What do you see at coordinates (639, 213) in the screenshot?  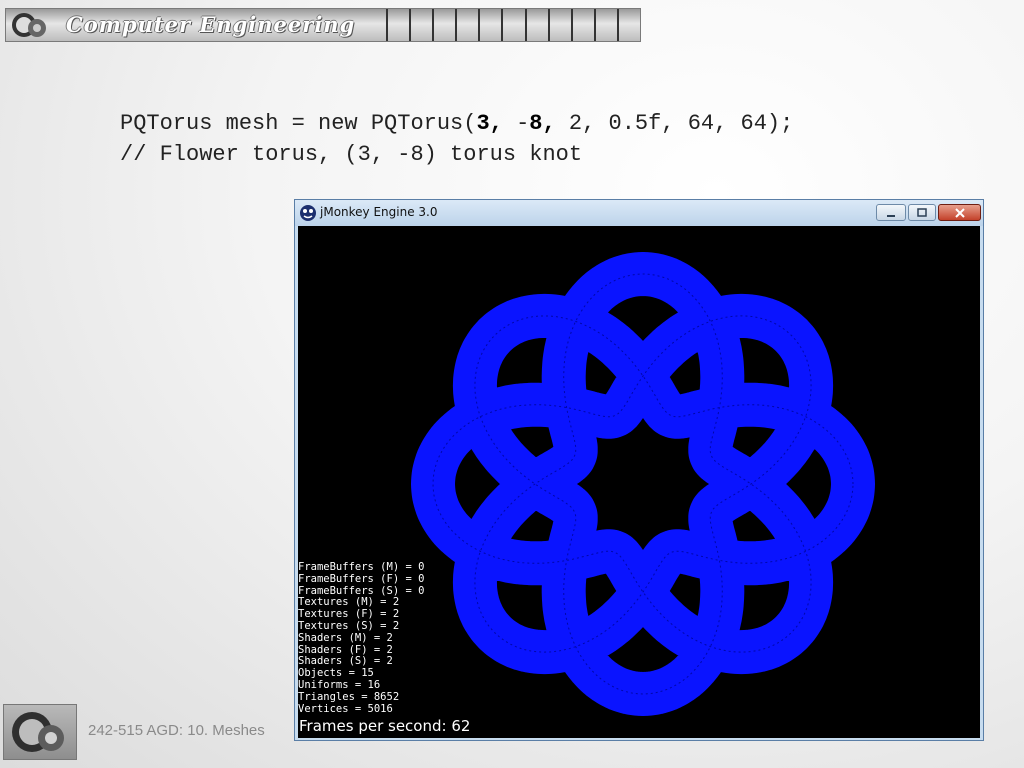 I see `window-titlebar: jMonkey Engine 3.0` at bounding box center [639, 213].